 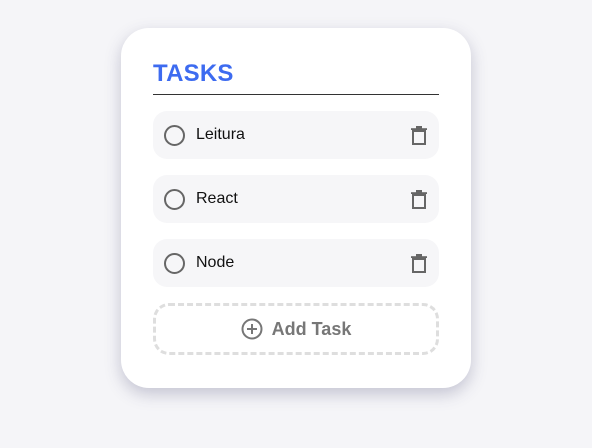 I want to click on plus-circle-icon, so click(x=252, y=329).